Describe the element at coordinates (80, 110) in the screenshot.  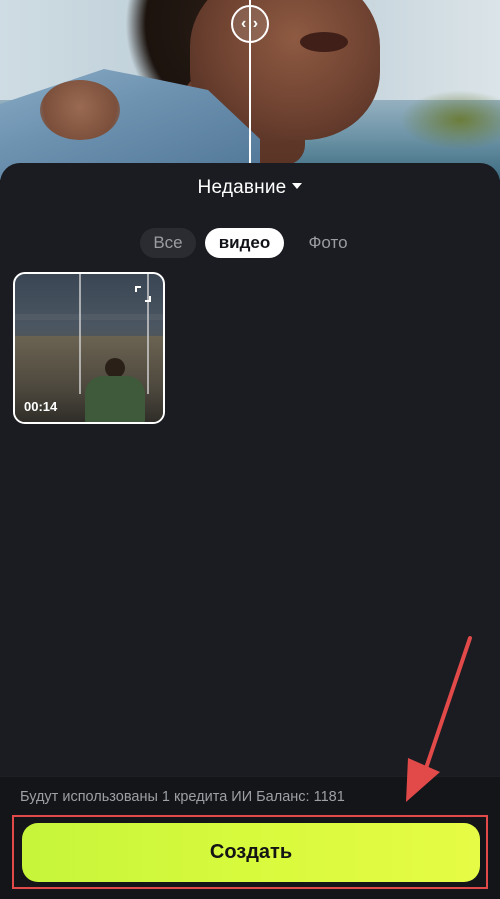
I see `preview-shoulder` at that location.